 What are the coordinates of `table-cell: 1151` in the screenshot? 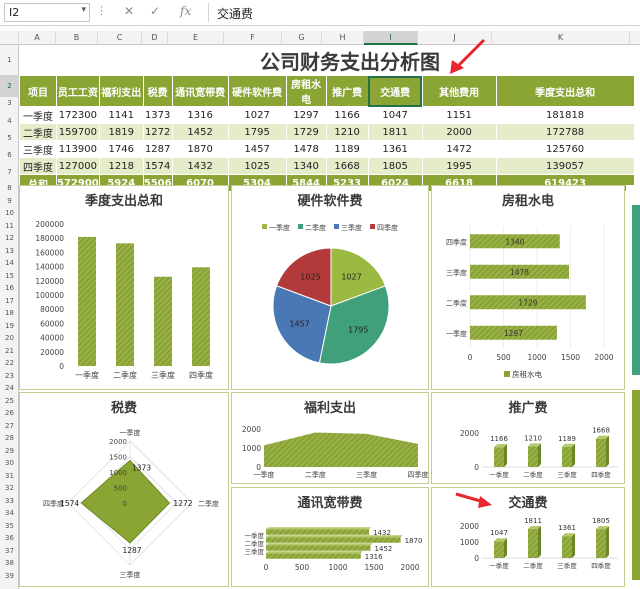 It's located at (459, 115).